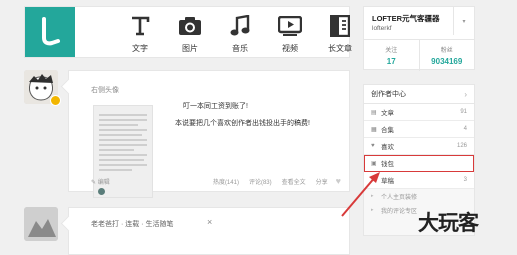 This screenshot has height=255, width=517. What do you see at coordinates (419, 94) in the screenshot?
I see `creator-center-header: 创作者中心 ›` at bounding box center [419, 94].